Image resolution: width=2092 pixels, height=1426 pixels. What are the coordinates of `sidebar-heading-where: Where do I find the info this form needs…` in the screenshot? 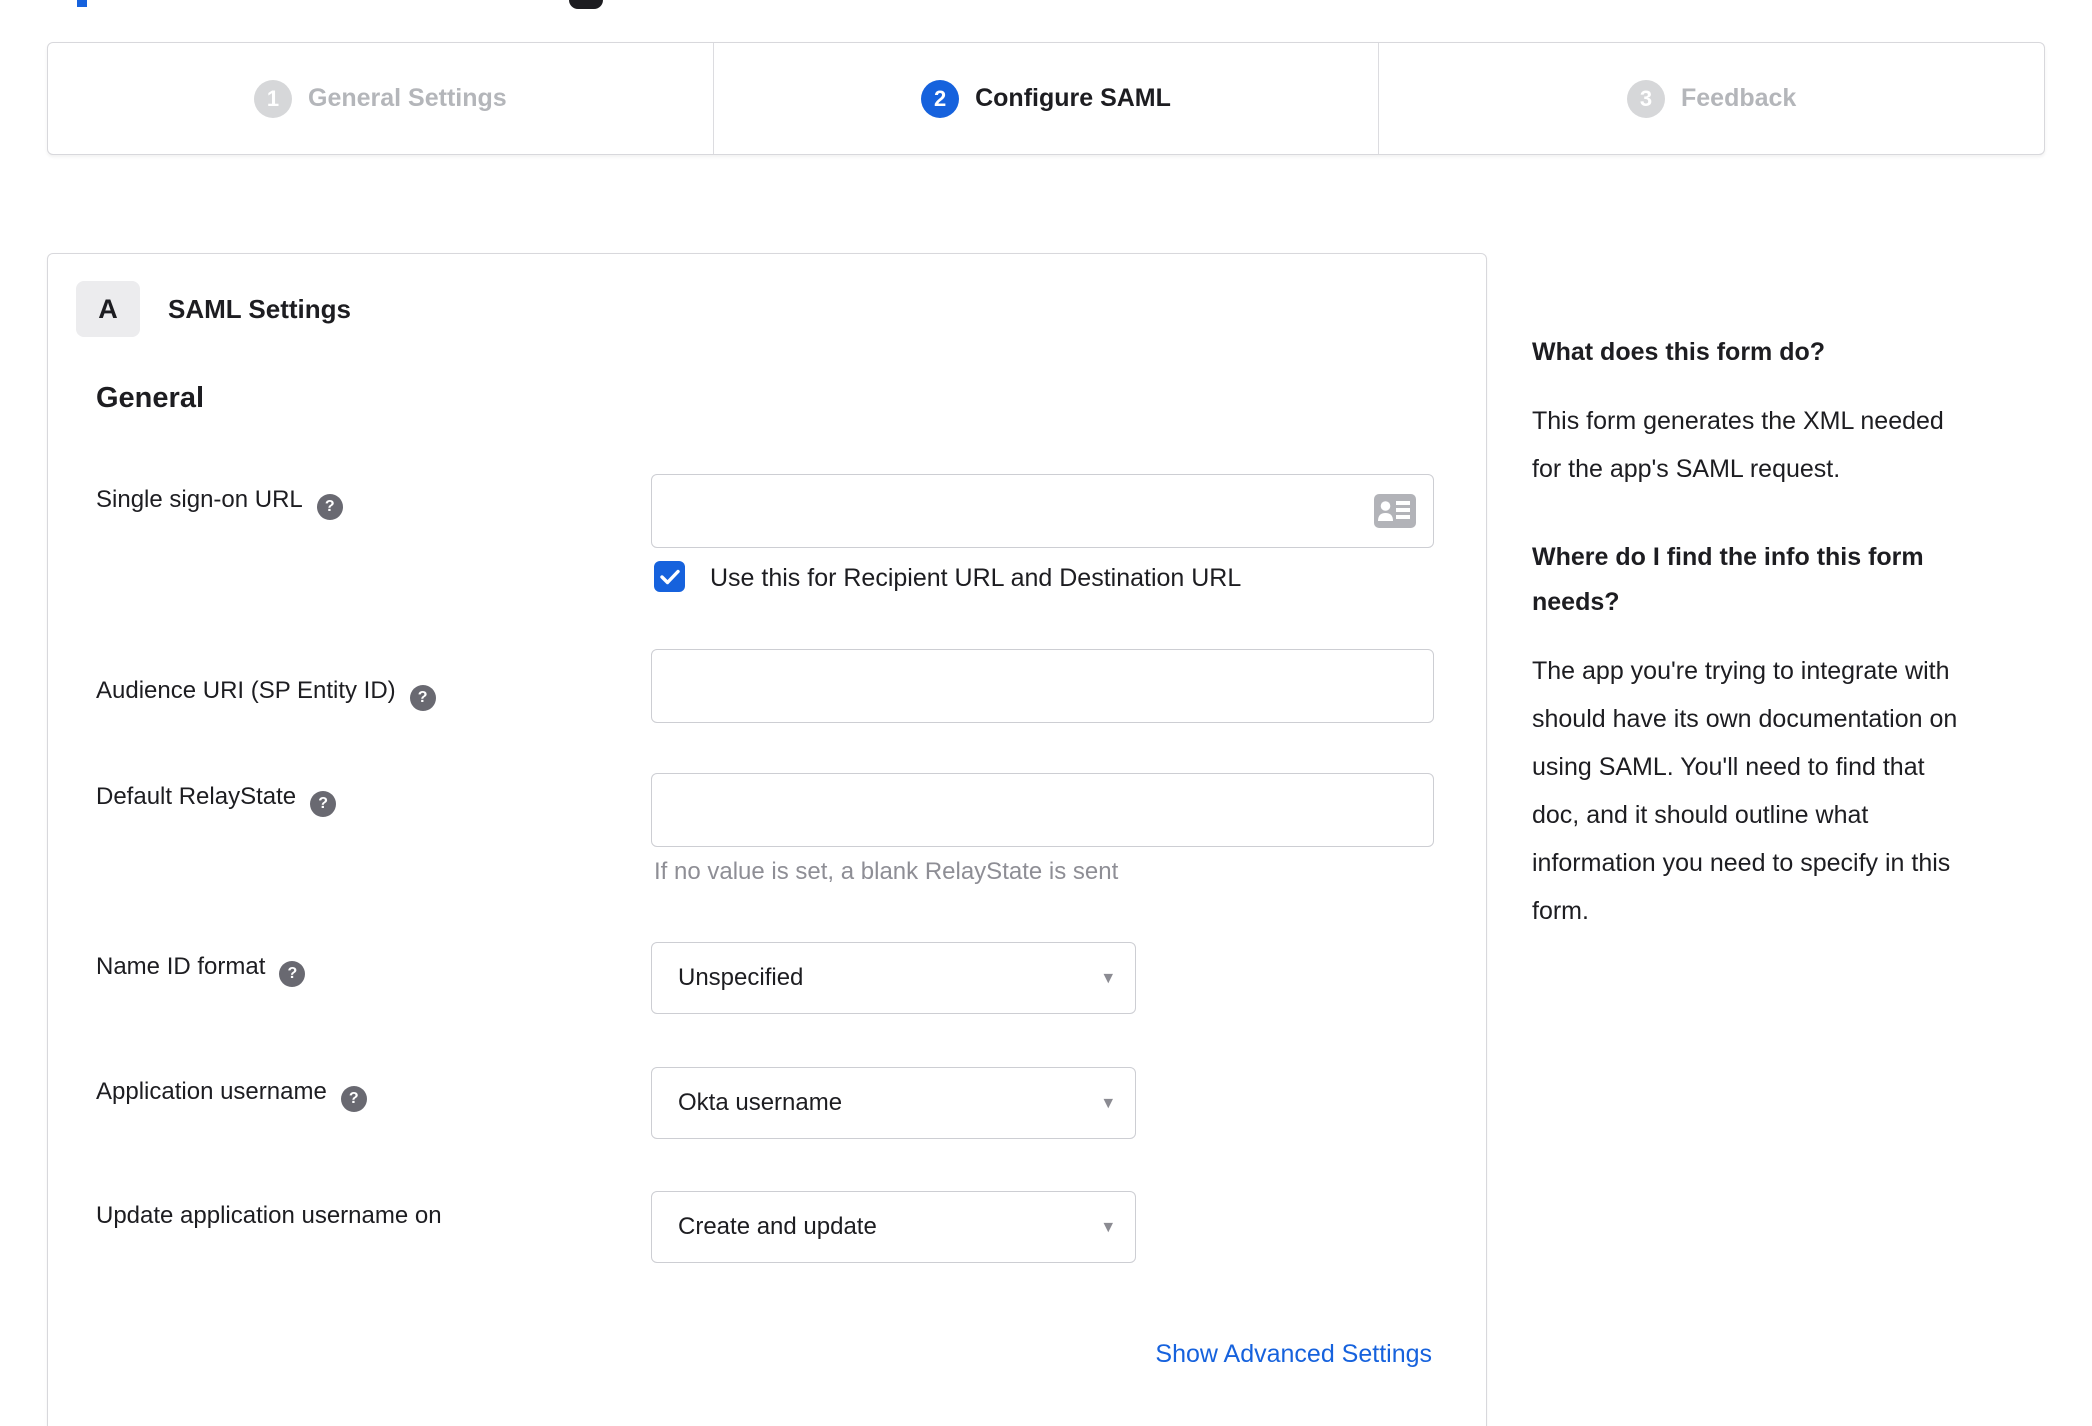 It's located at (1728, 579).